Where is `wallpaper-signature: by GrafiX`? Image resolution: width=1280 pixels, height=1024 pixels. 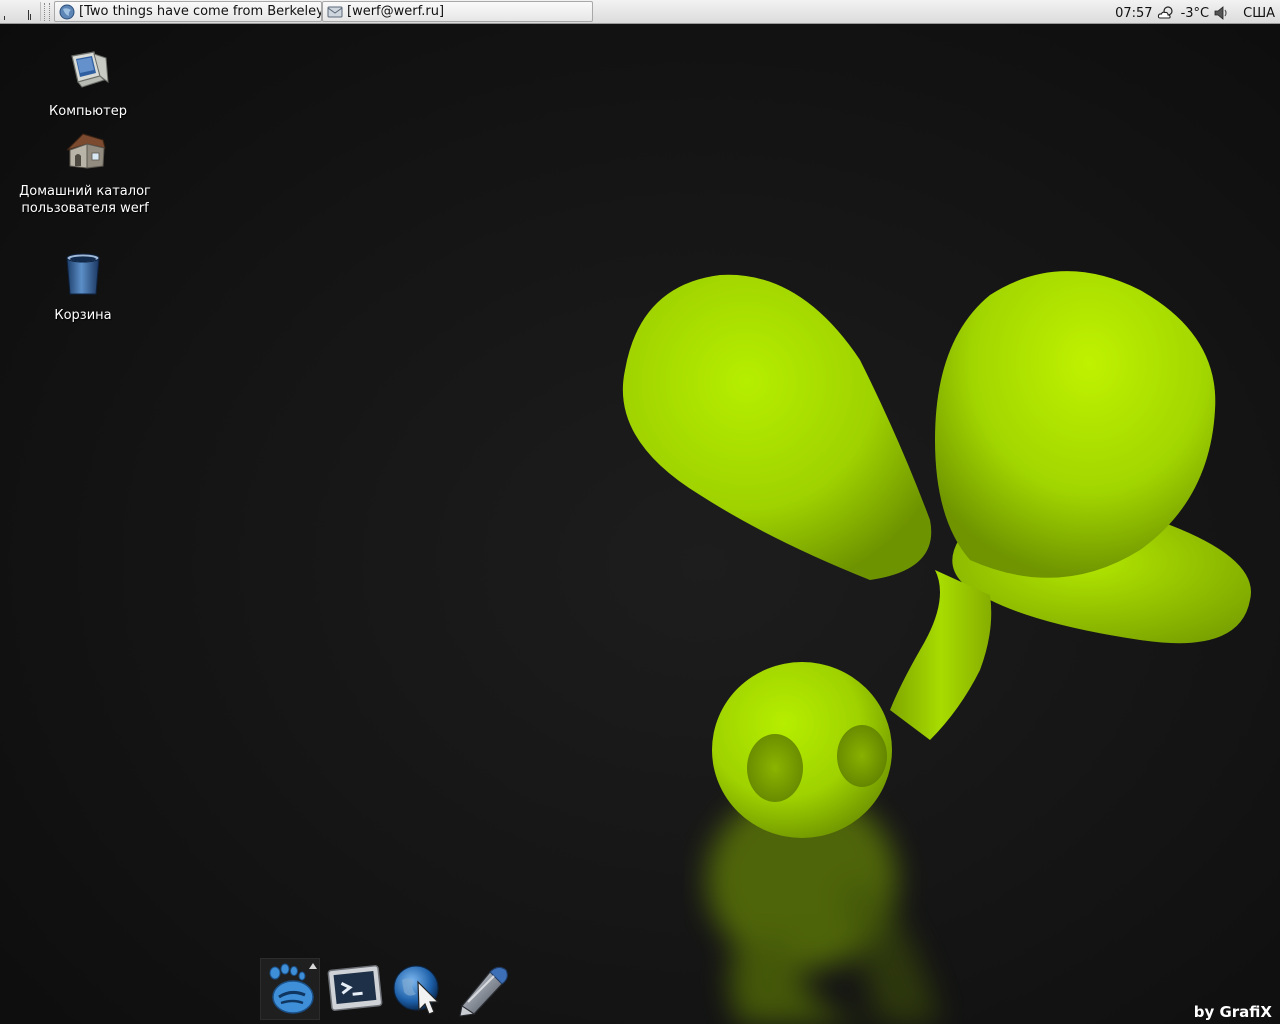
wallpaper-signature: by GrafiX is located at coordinates (1232, 1012).